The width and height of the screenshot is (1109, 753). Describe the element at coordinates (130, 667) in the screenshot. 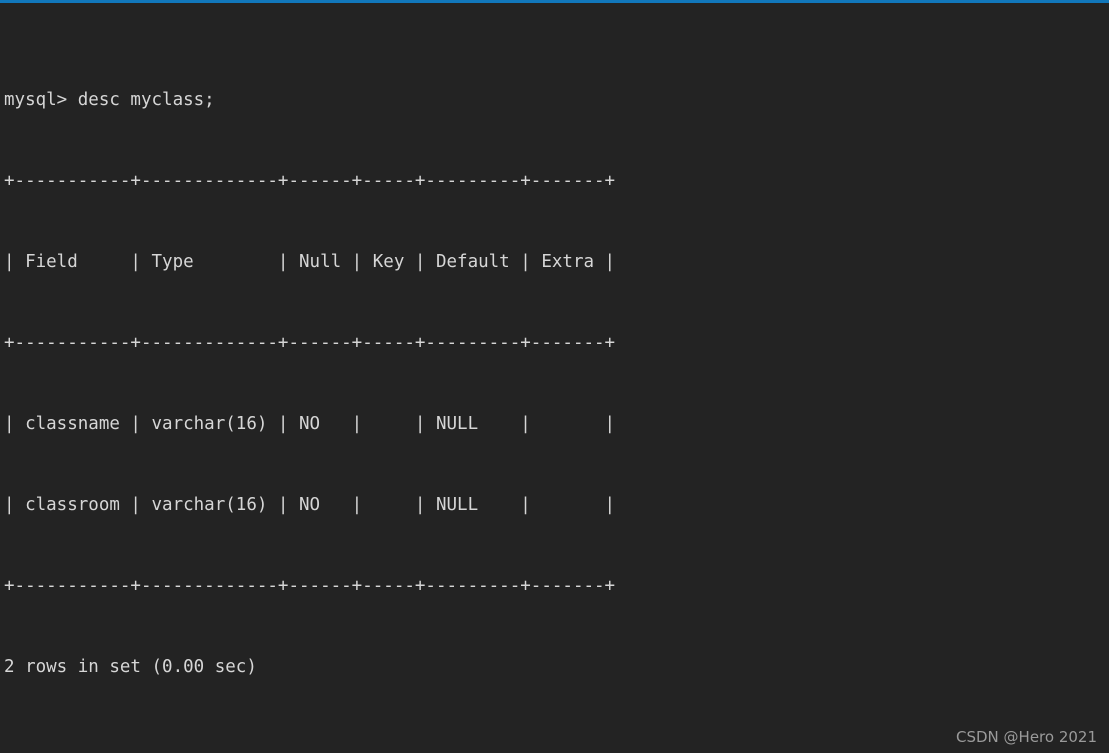

I see `terminal-line-desc-result-status: 2 rows in set (0.00 sec)` at that location.